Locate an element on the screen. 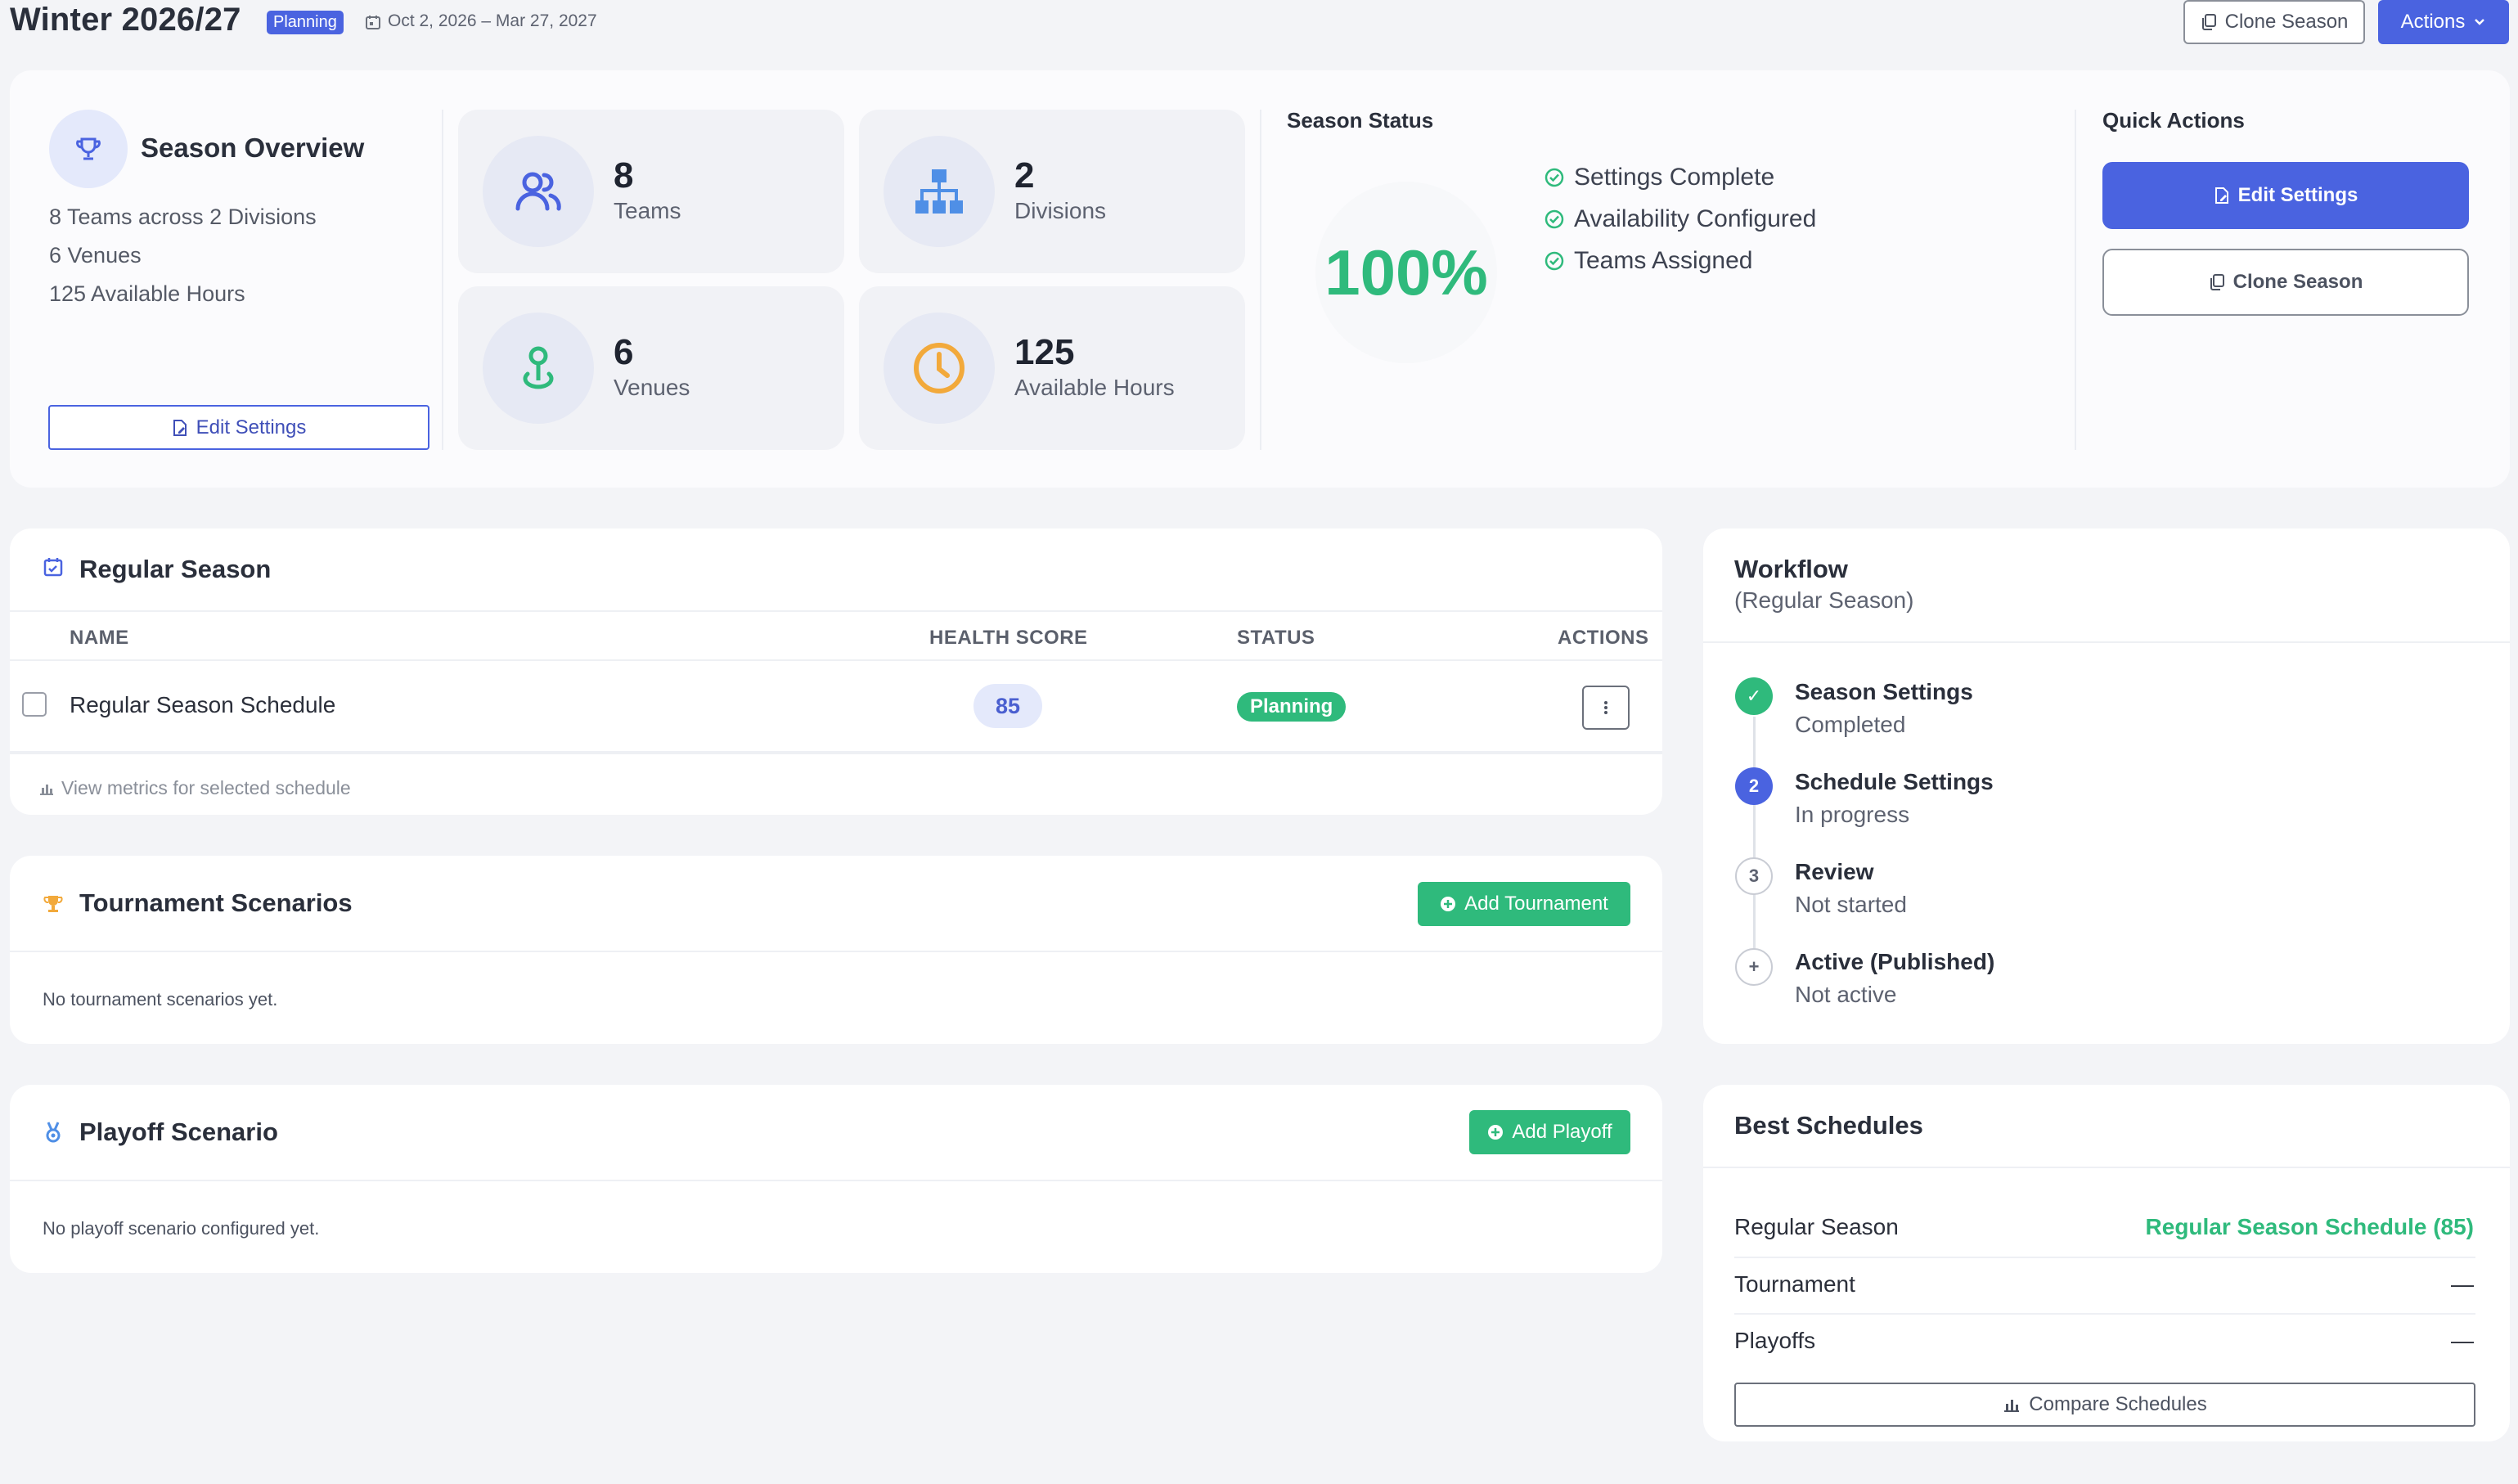 This screenshot has width=2518, height=1484. quick-edit-label: Edit Settings is located at coordinates (2297, 195).